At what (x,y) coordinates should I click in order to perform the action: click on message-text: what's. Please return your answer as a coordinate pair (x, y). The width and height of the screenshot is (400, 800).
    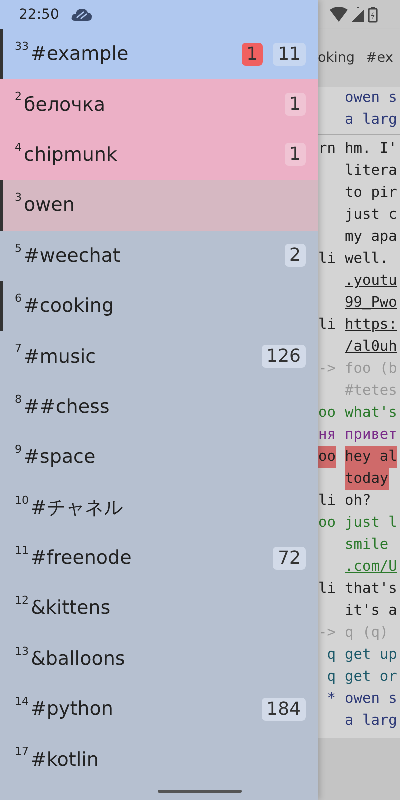
    Looking at the image, I should click on (371, 413).